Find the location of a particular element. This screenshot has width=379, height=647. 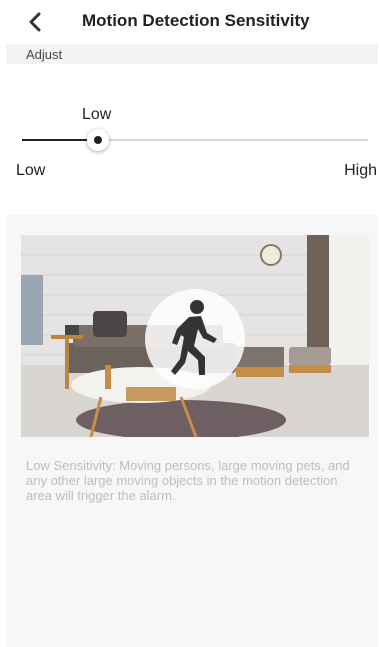

slider-thumb-dot is located at coordinates (98, 140).